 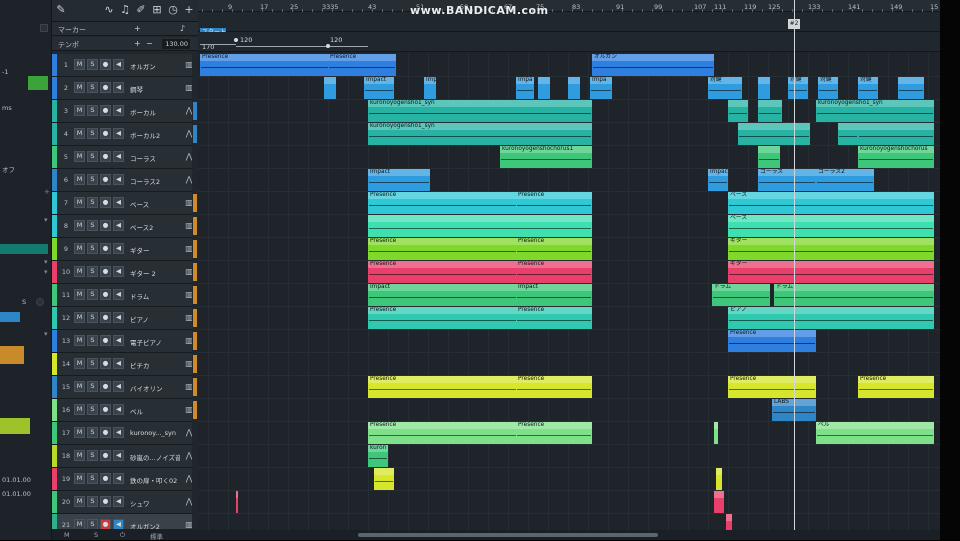 I want to click on event-clip: オルガン, so click(x=653, y=65).